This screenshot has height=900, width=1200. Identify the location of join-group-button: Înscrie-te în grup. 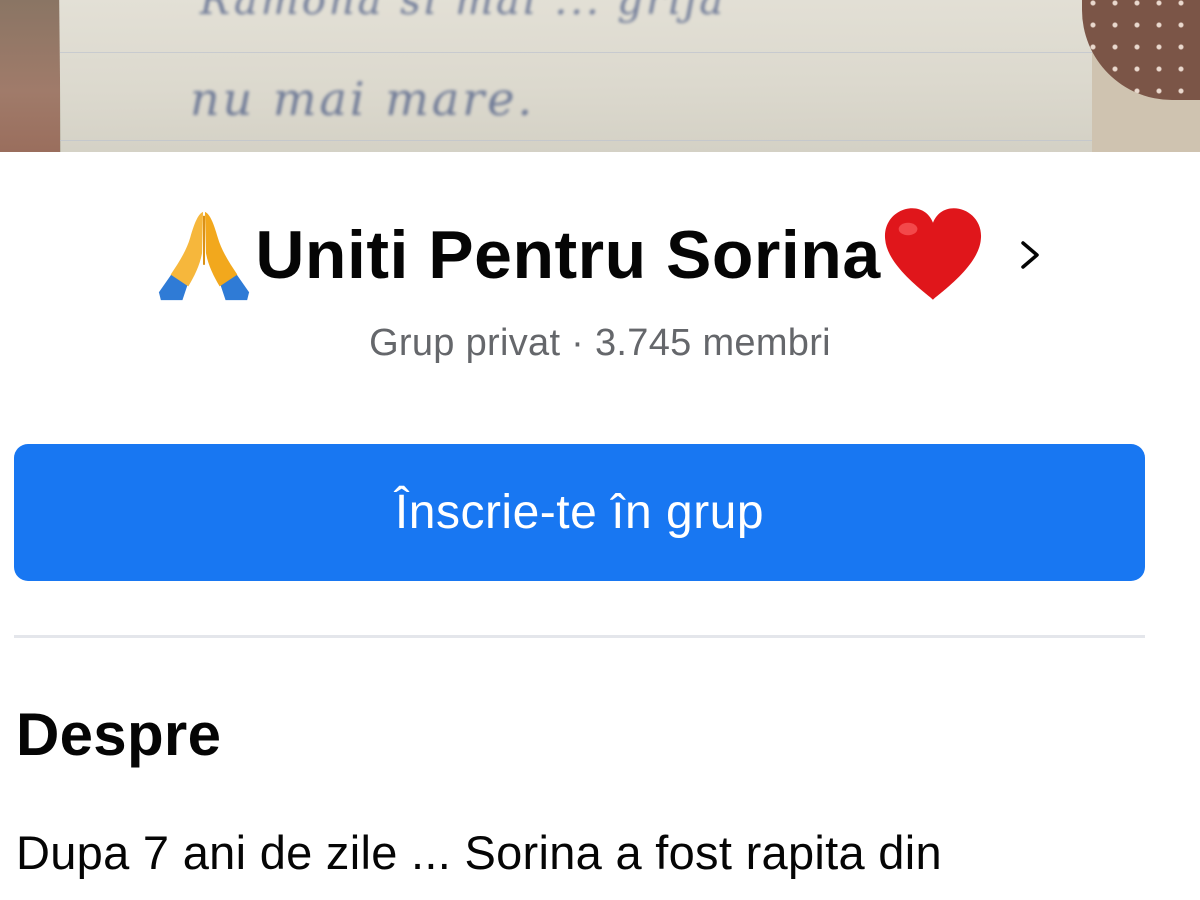
(579, 512).